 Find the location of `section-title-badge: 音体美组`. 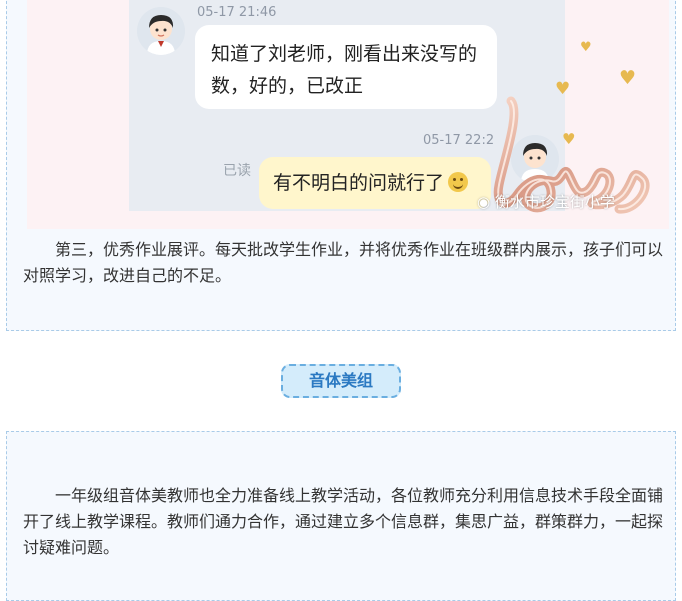

section-title-badge: 音体美组 is located at coordinates (341, 381).